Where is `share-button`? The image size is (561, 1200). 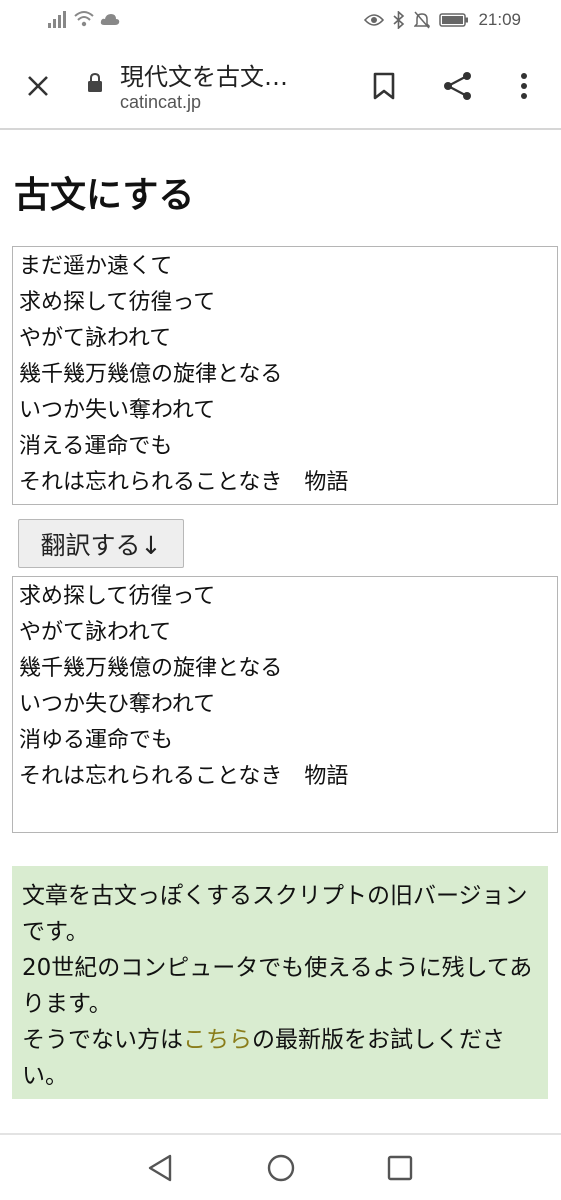
share-button is located at coordinates (458, 86).